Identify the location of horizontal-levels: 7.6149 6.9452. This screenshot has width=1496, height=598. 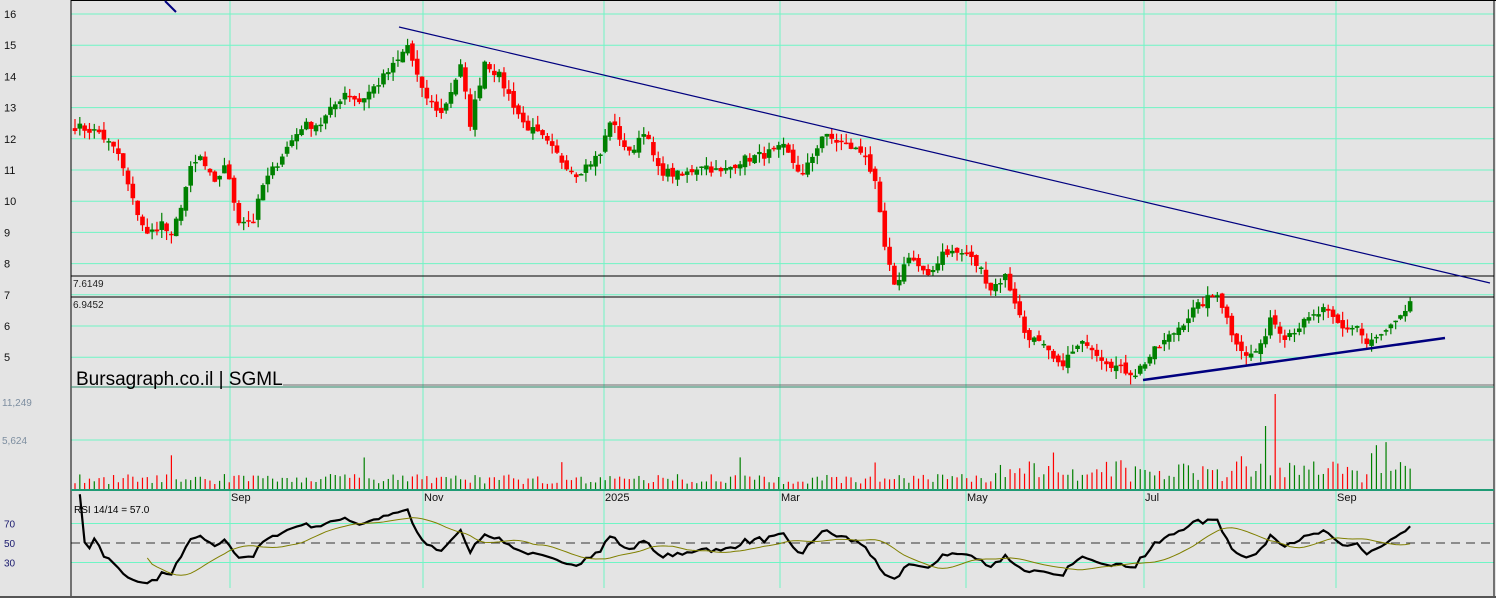
(782, 293).